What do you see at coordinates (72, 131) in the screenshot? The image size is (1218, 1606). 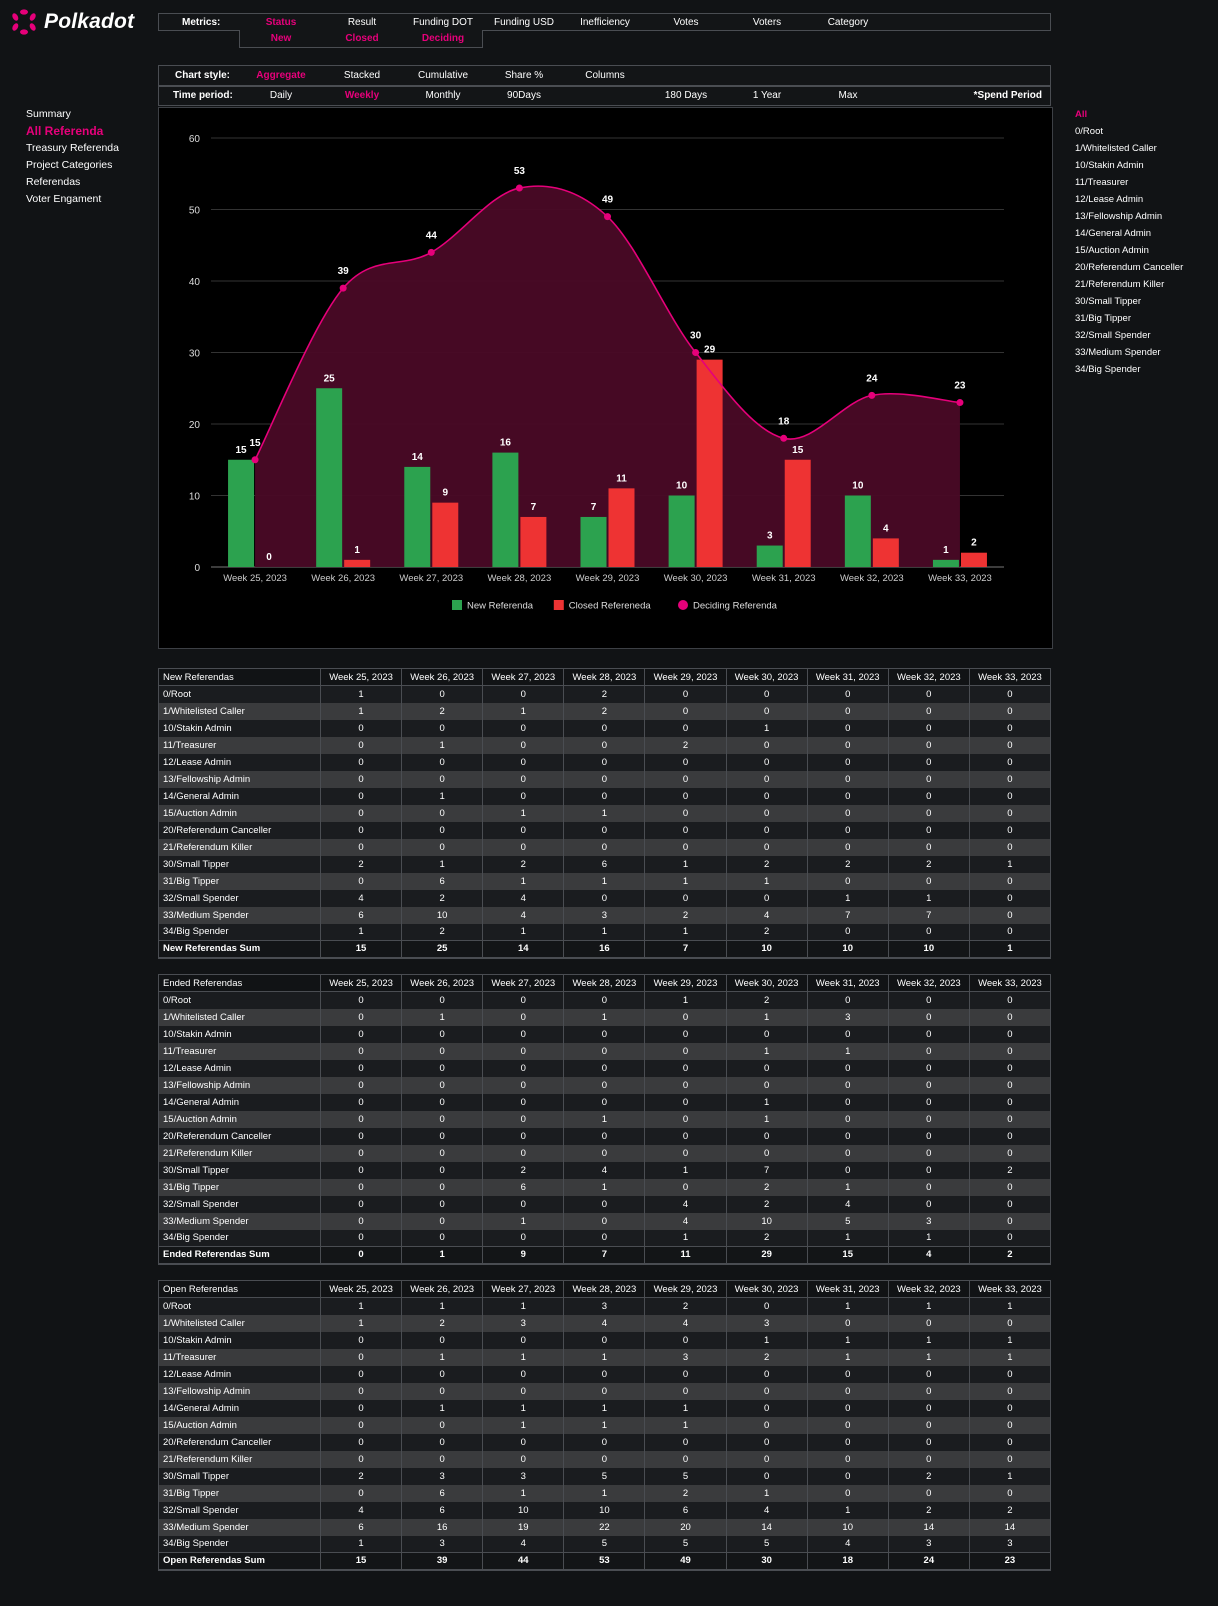 I see `nav-all-referenda: All Referenda` at bounding box center [72, 131].